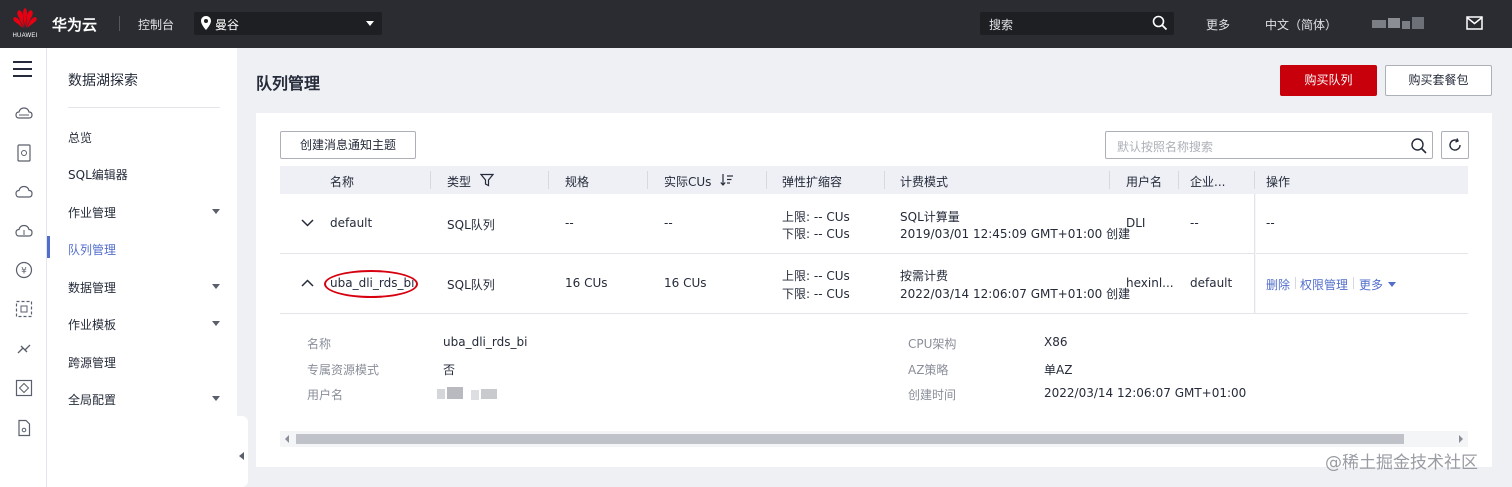 The height and width of the screenshot is (487, 1512). I want to click on billing-mode: 按需计费, so click(924, 276).